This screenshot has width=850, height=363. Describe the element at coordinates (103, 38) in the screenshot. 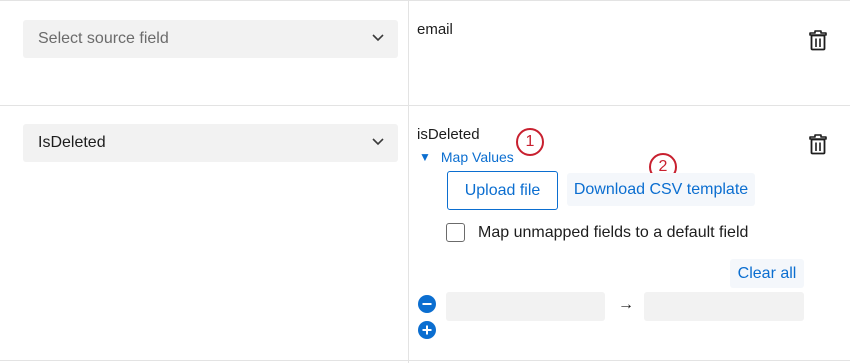

I see `source-field-placeholder: Select source field` at that location.